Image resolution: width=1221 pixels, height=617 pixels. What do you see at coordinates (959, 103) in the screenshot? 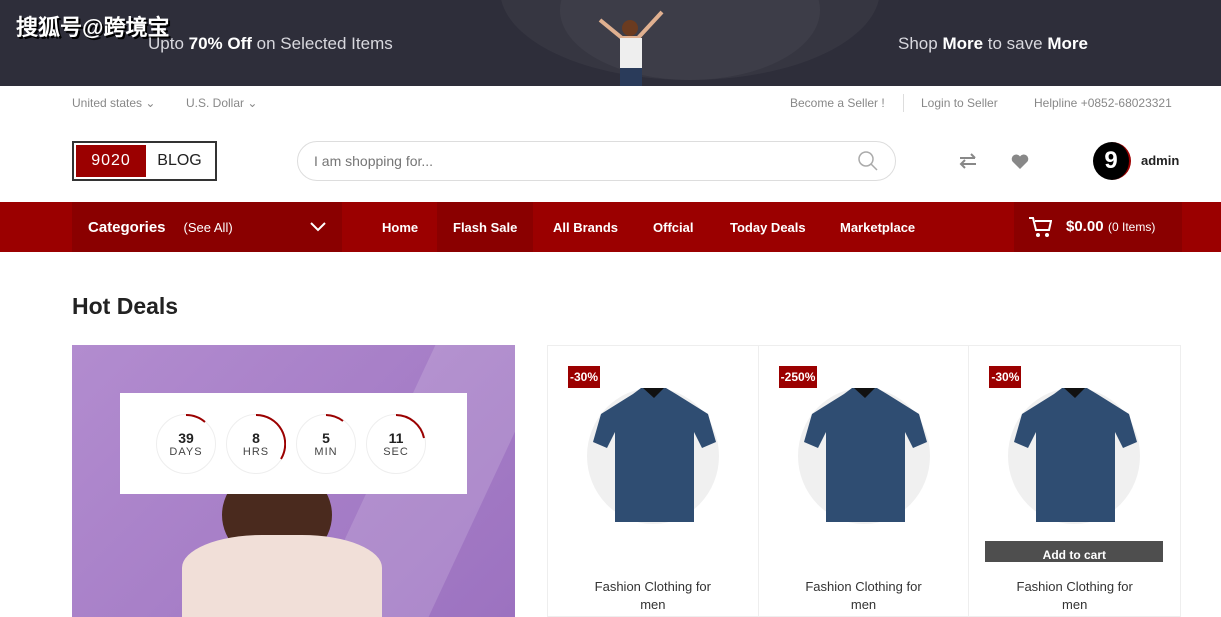
I see `login-seller-link: Login to Seller` at bounding box center [959, 103].